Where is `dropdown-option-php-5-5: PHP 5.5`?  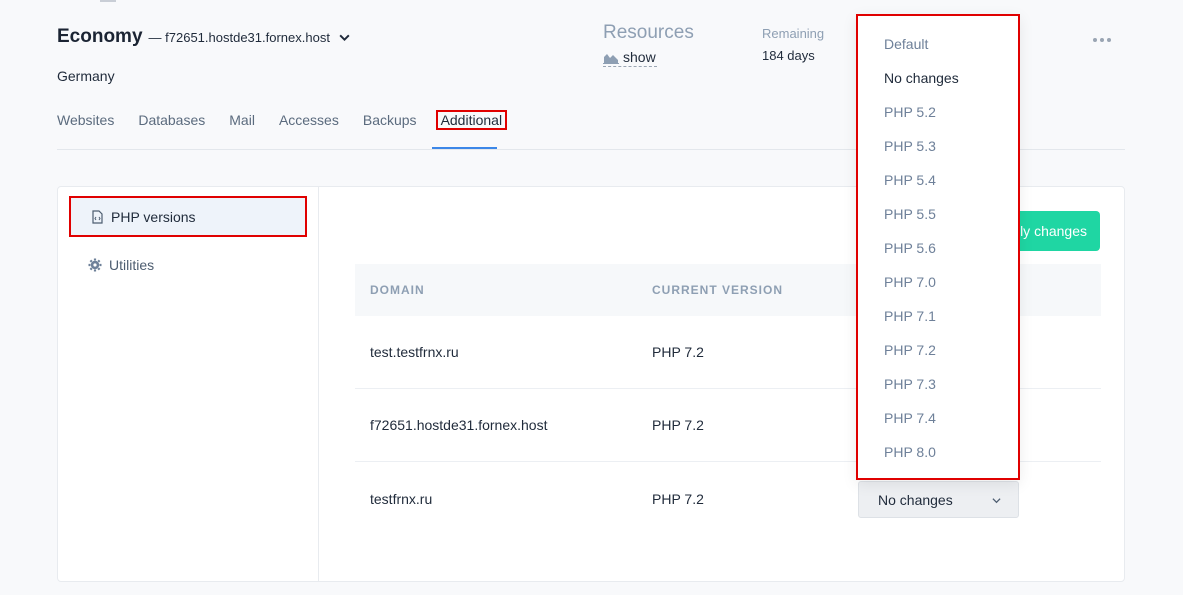 dropdown-option-php-5-5: PHP 5.5 is located at coordinates (910, 214).